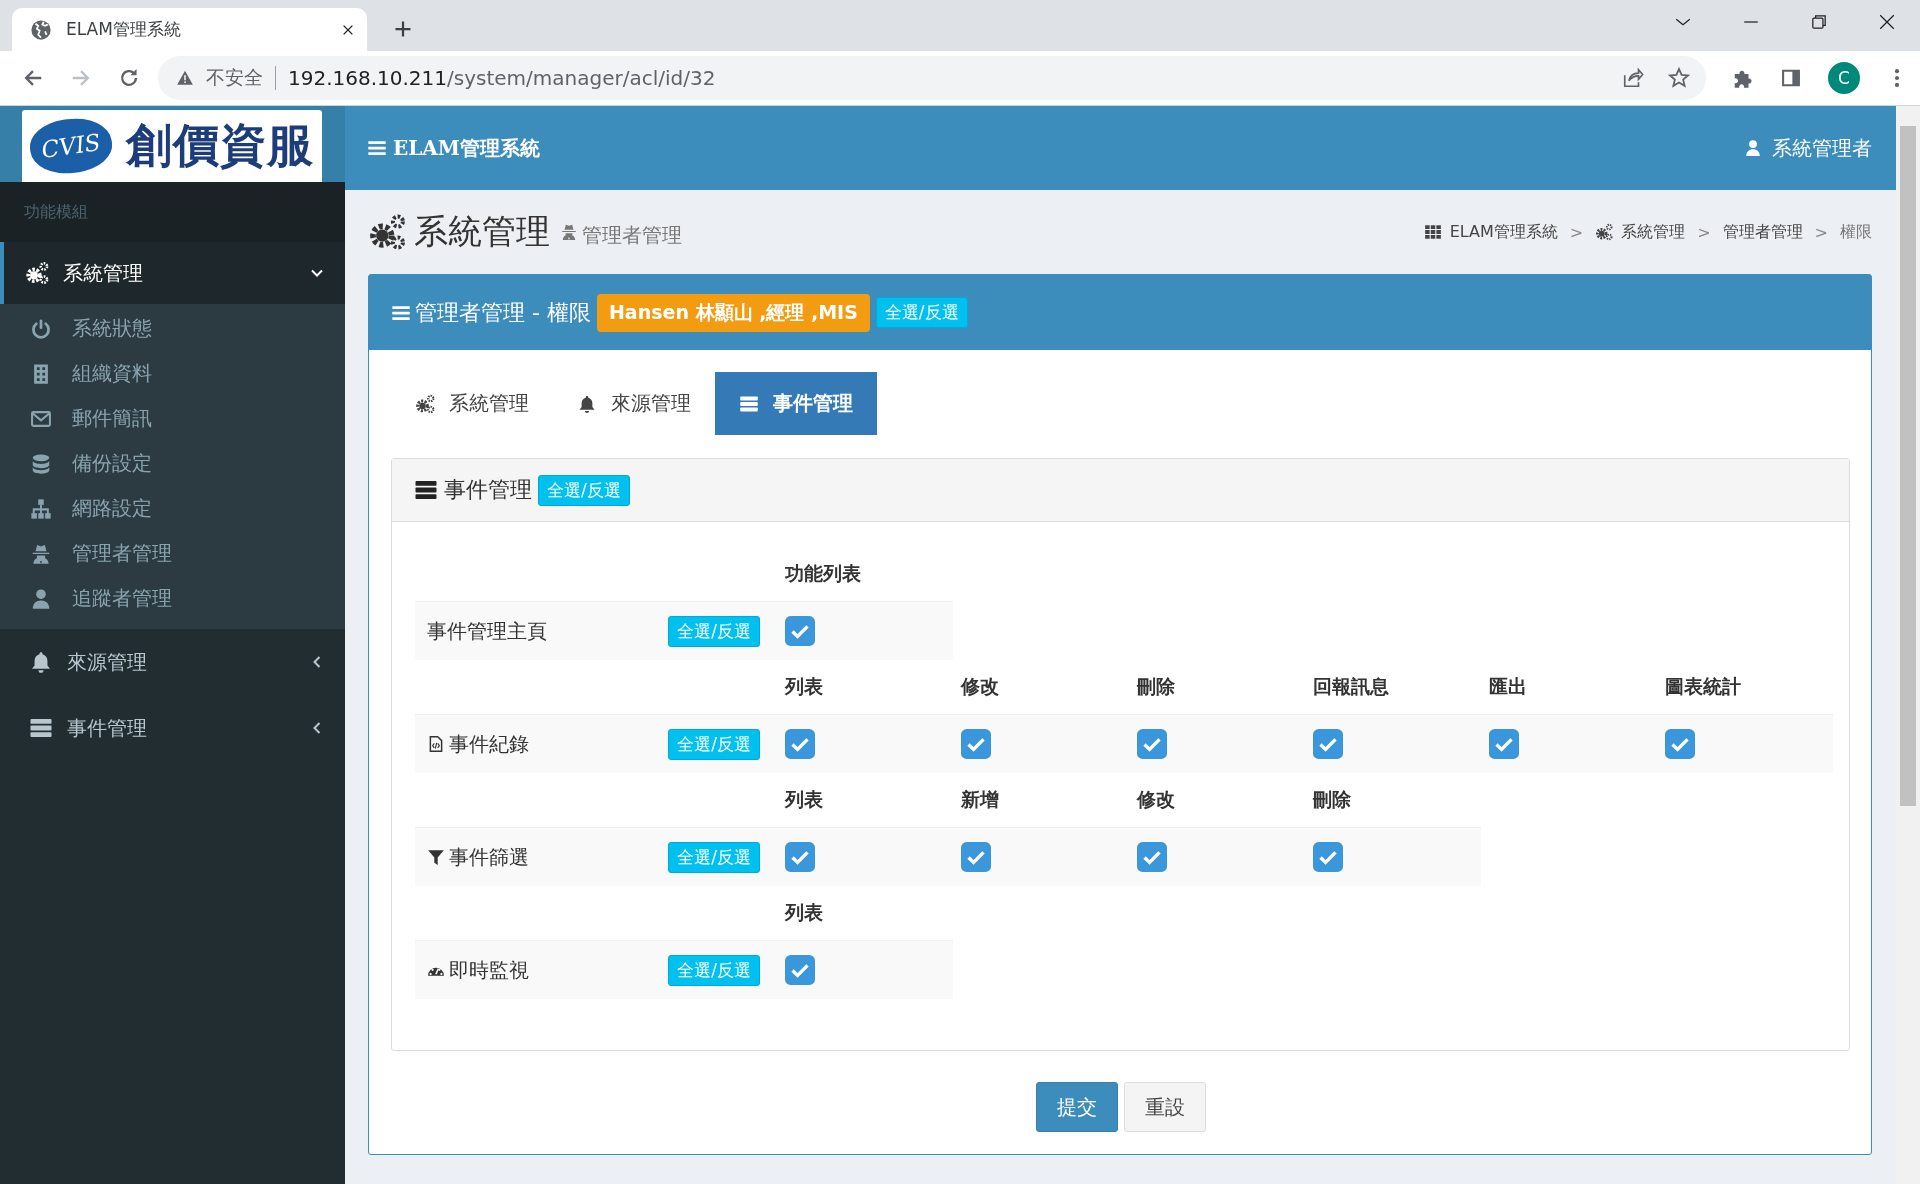 Image resolution: width=1920 pixels, height=1184 pixels. Describe the element at coordinates (1508, 686) in the screenshot. I see `column-header: 匯出` at that location.